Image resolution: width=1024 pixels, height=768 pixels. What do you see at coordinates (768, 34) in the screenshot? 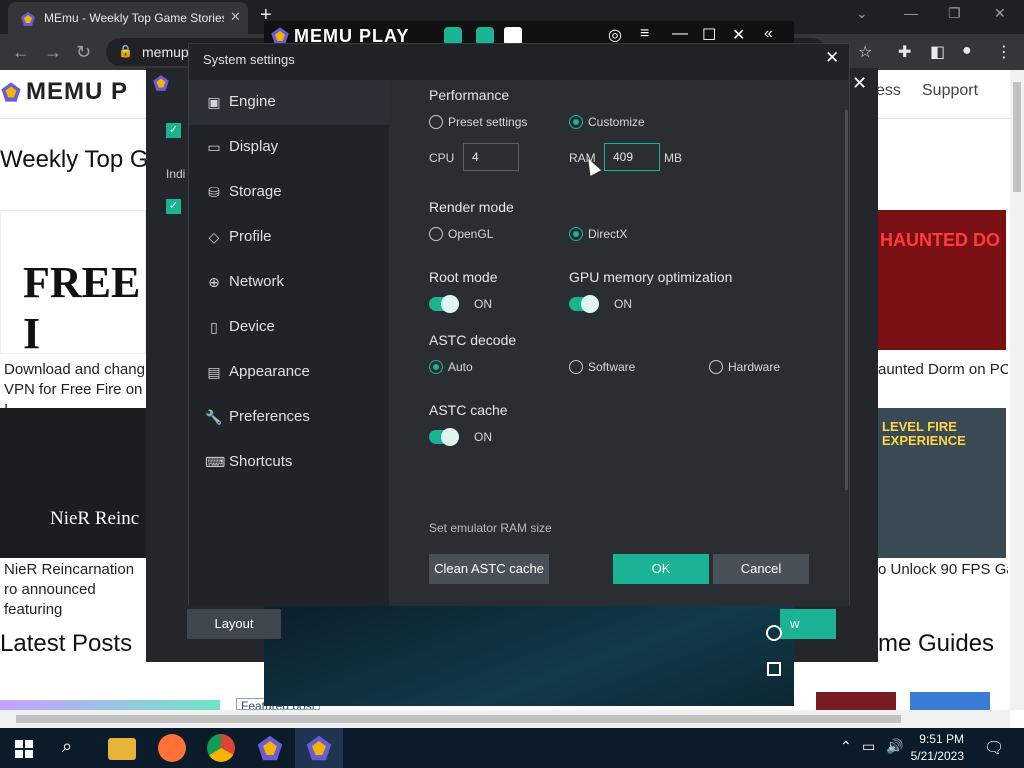
I see `collapse-icon: «` at bounding box center [768, 34].